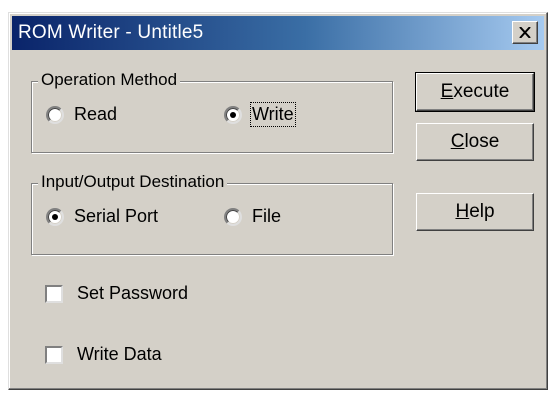 The width and height of the screenshot is (554, 394). I want to click on title-bar: ROM Writer - Untitle5, so click(278, 33).